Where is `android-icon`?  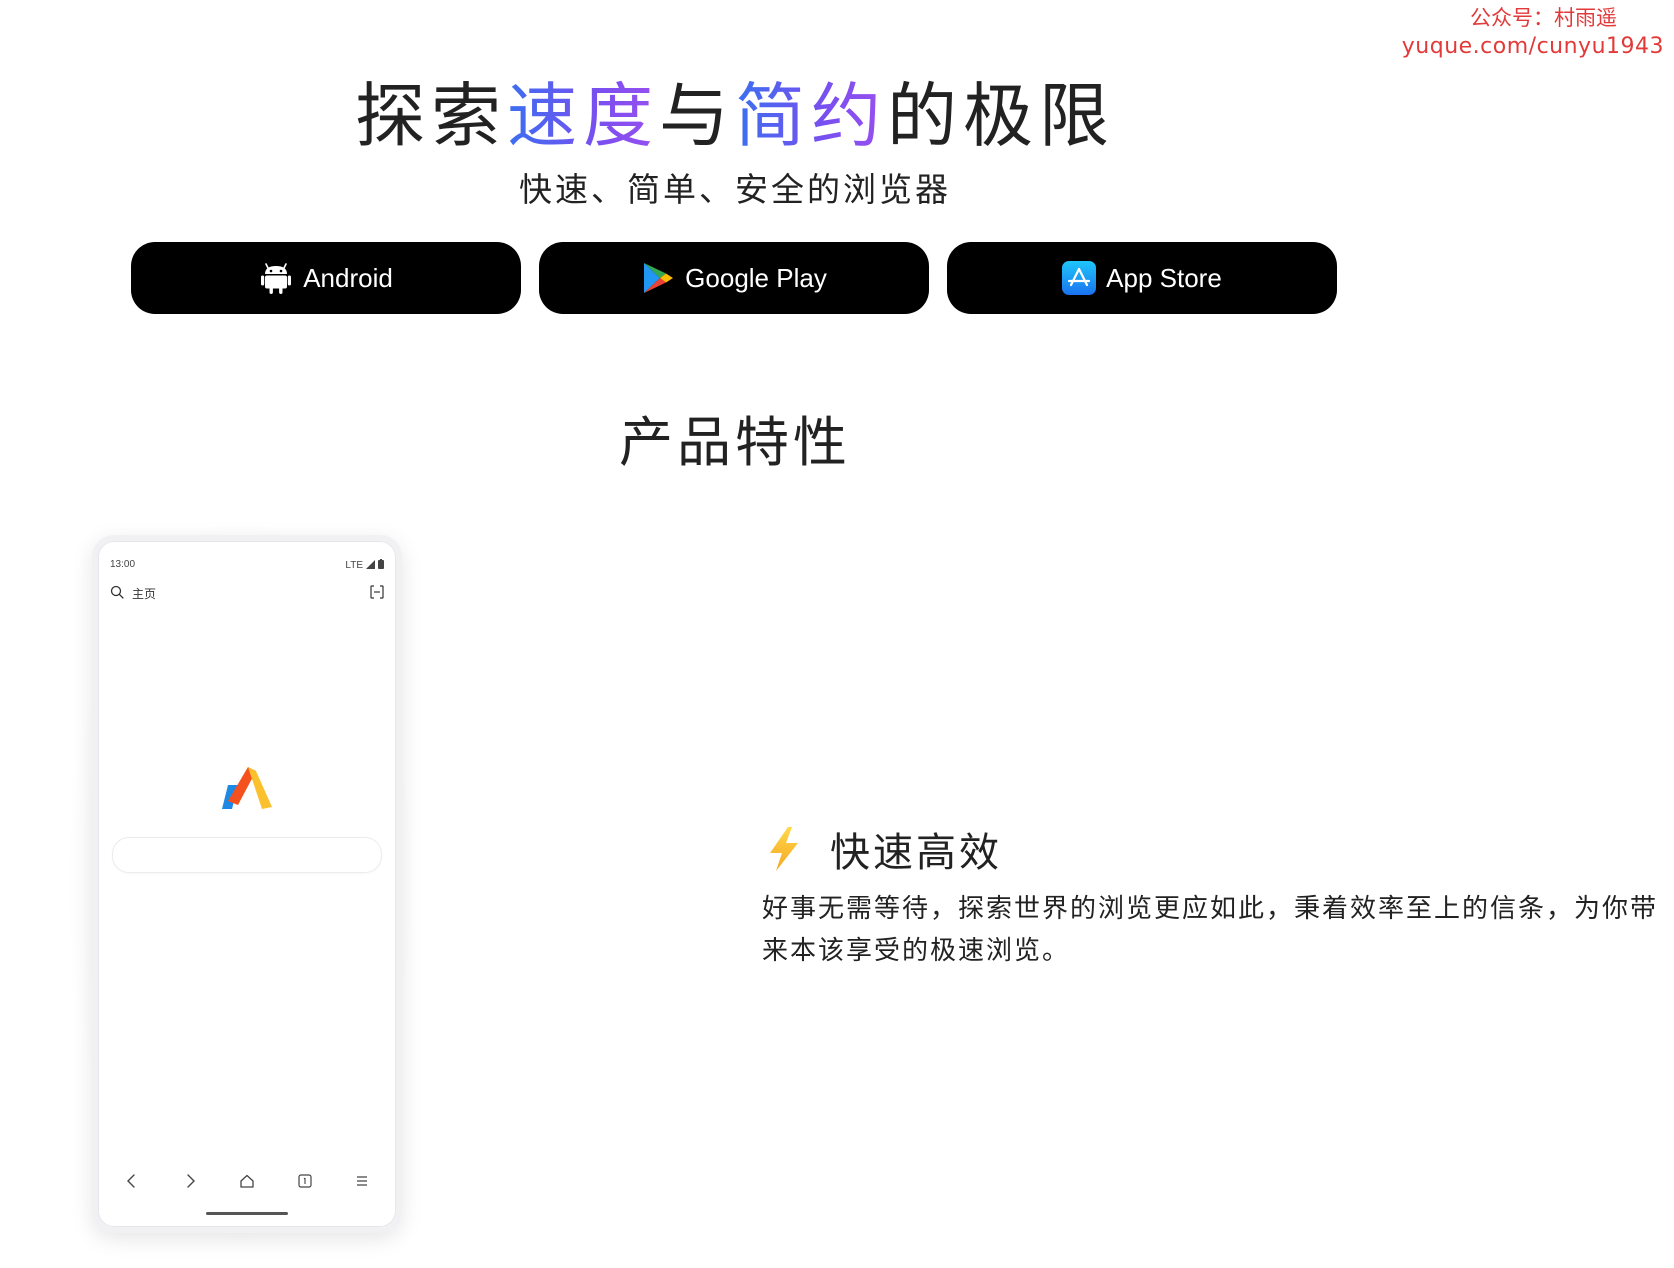 android-icon is located at coordinates (276, 278).